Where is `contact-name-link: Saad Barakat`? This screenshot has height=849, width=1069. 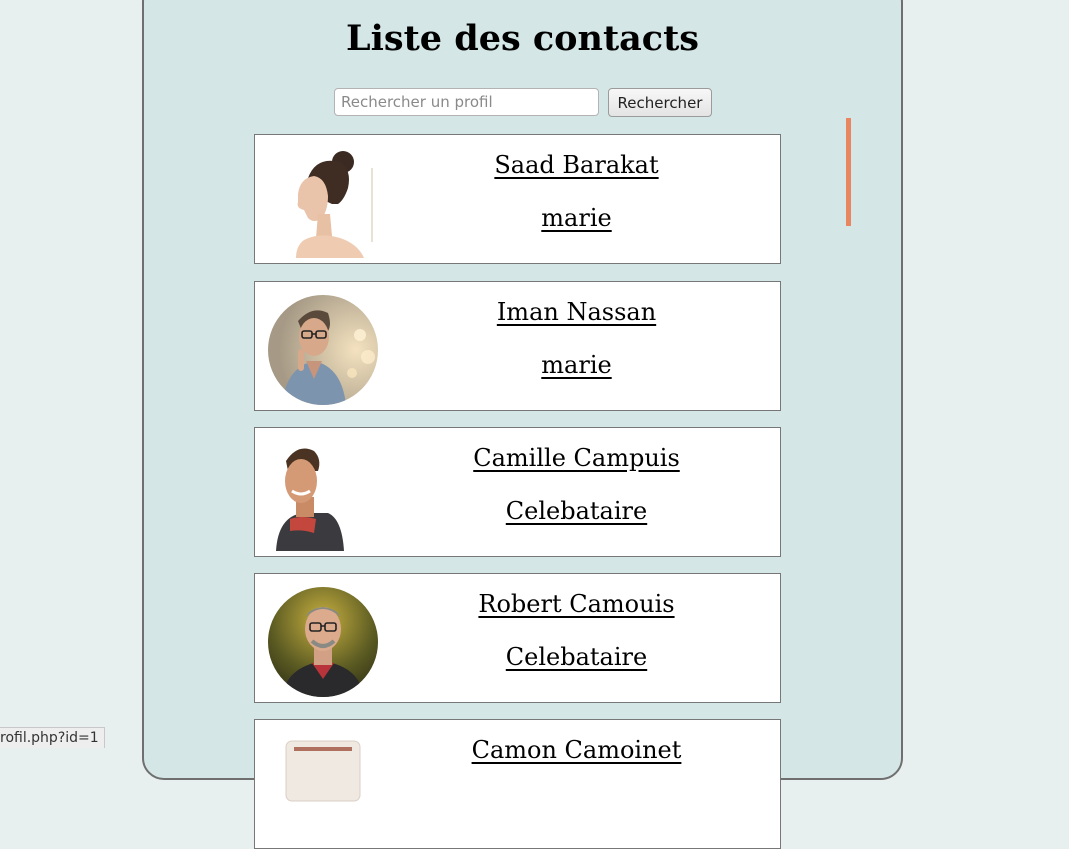
contact-name-link: Saad Barakat is located at coordinates (576, 165).